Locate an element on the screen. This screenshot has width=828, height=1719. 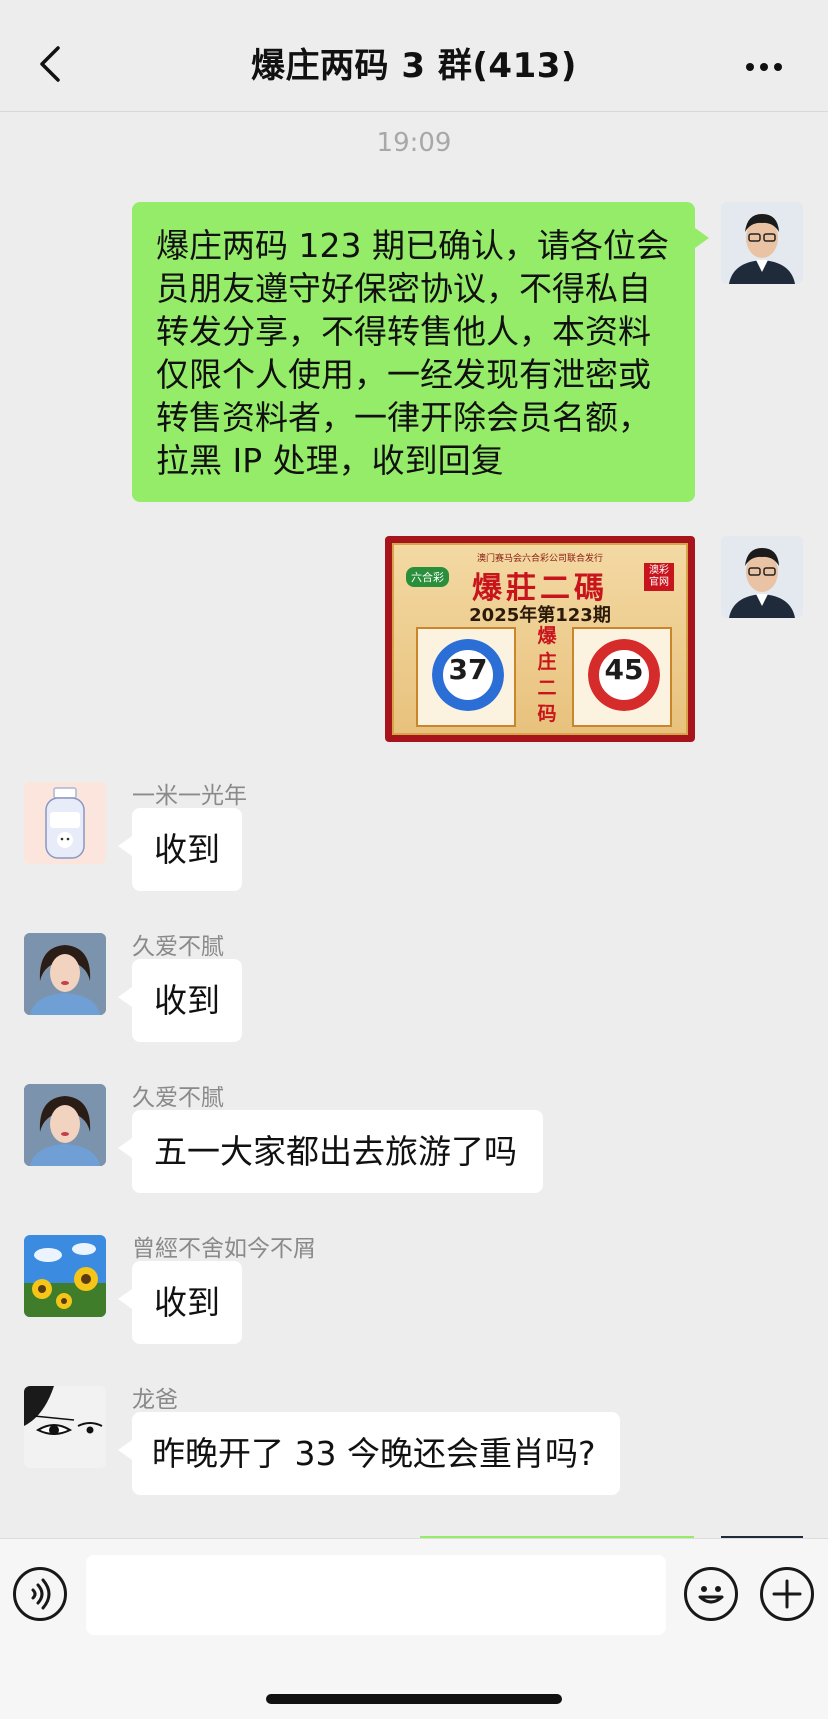
emoji-icon is located at coordinates (711, 1594).